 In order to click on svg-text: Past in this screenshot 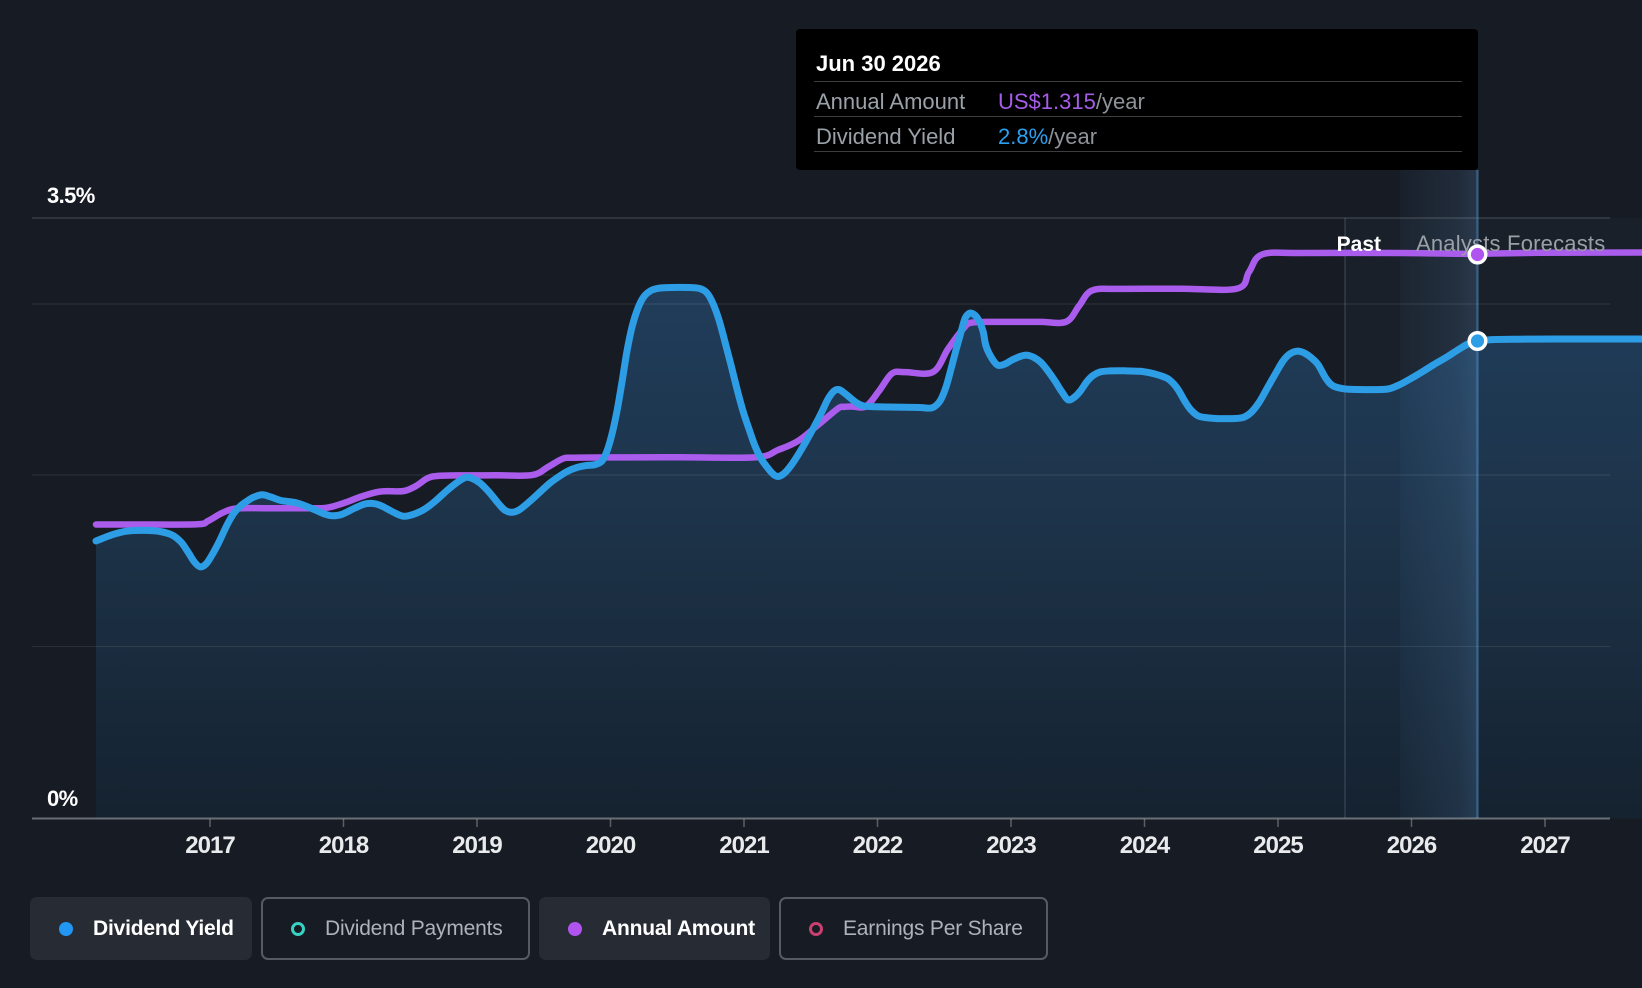, I will do `click(1359, 244)`.